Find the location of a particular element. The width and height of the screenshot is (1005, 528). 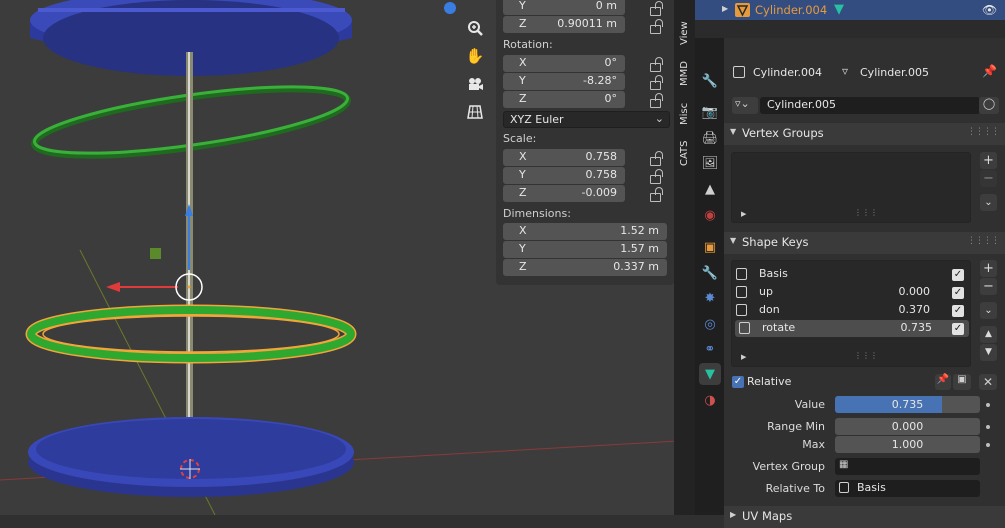

vertex-group-specials-button: ⌄ is located at coordinates (988, 202).